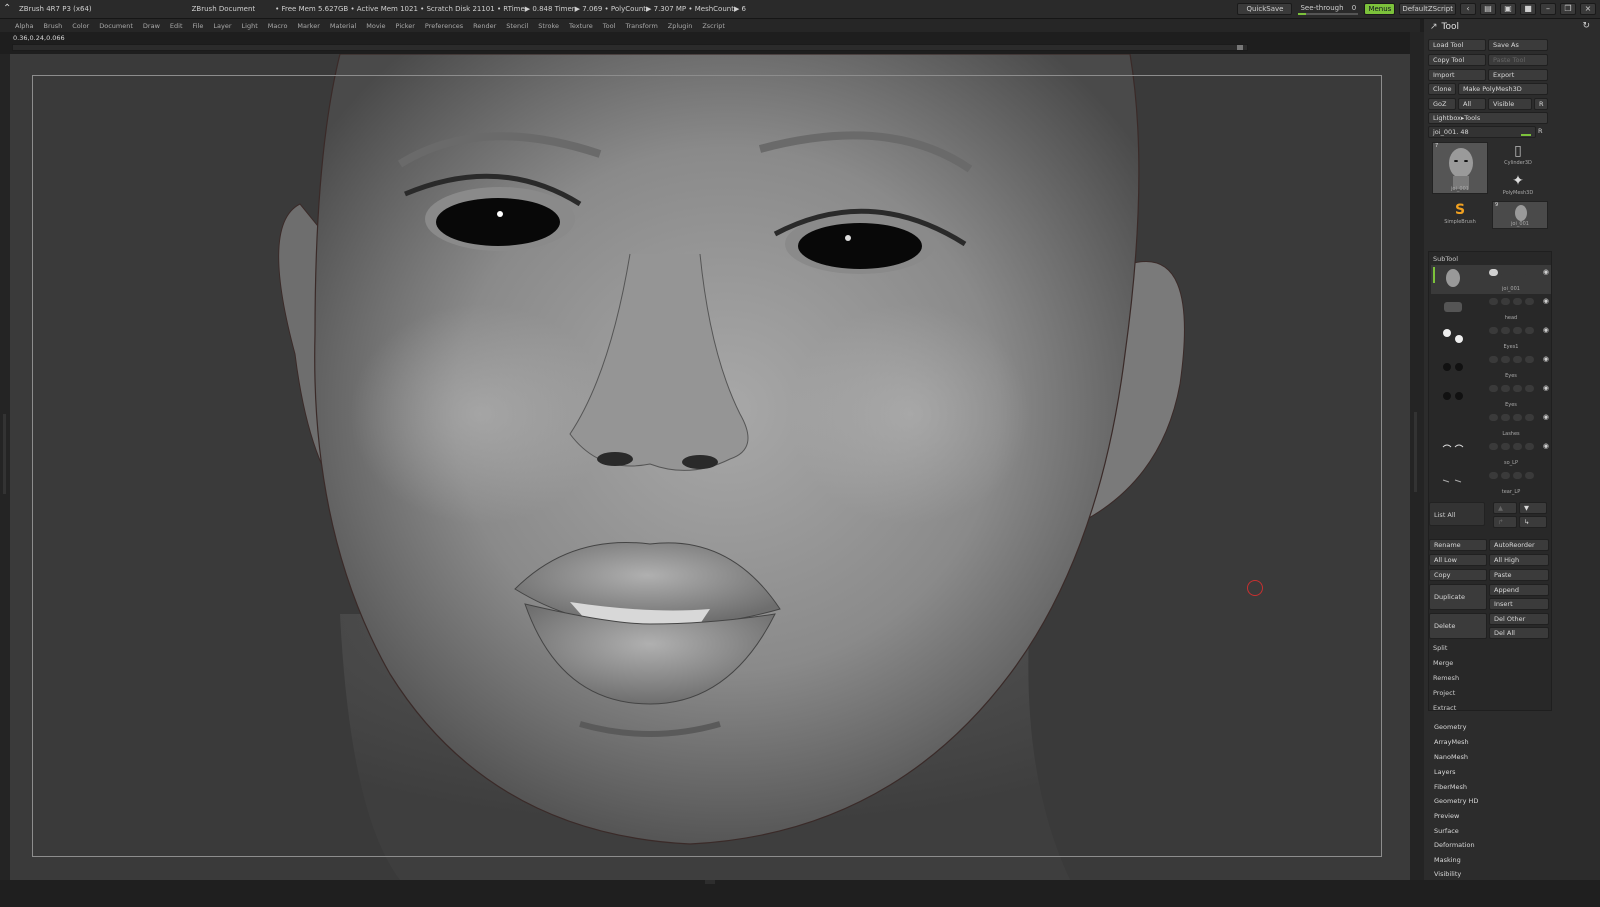  Describe the element at coordinates (250, 26) in the screenshot. I see `menu-light: Light` at that location.